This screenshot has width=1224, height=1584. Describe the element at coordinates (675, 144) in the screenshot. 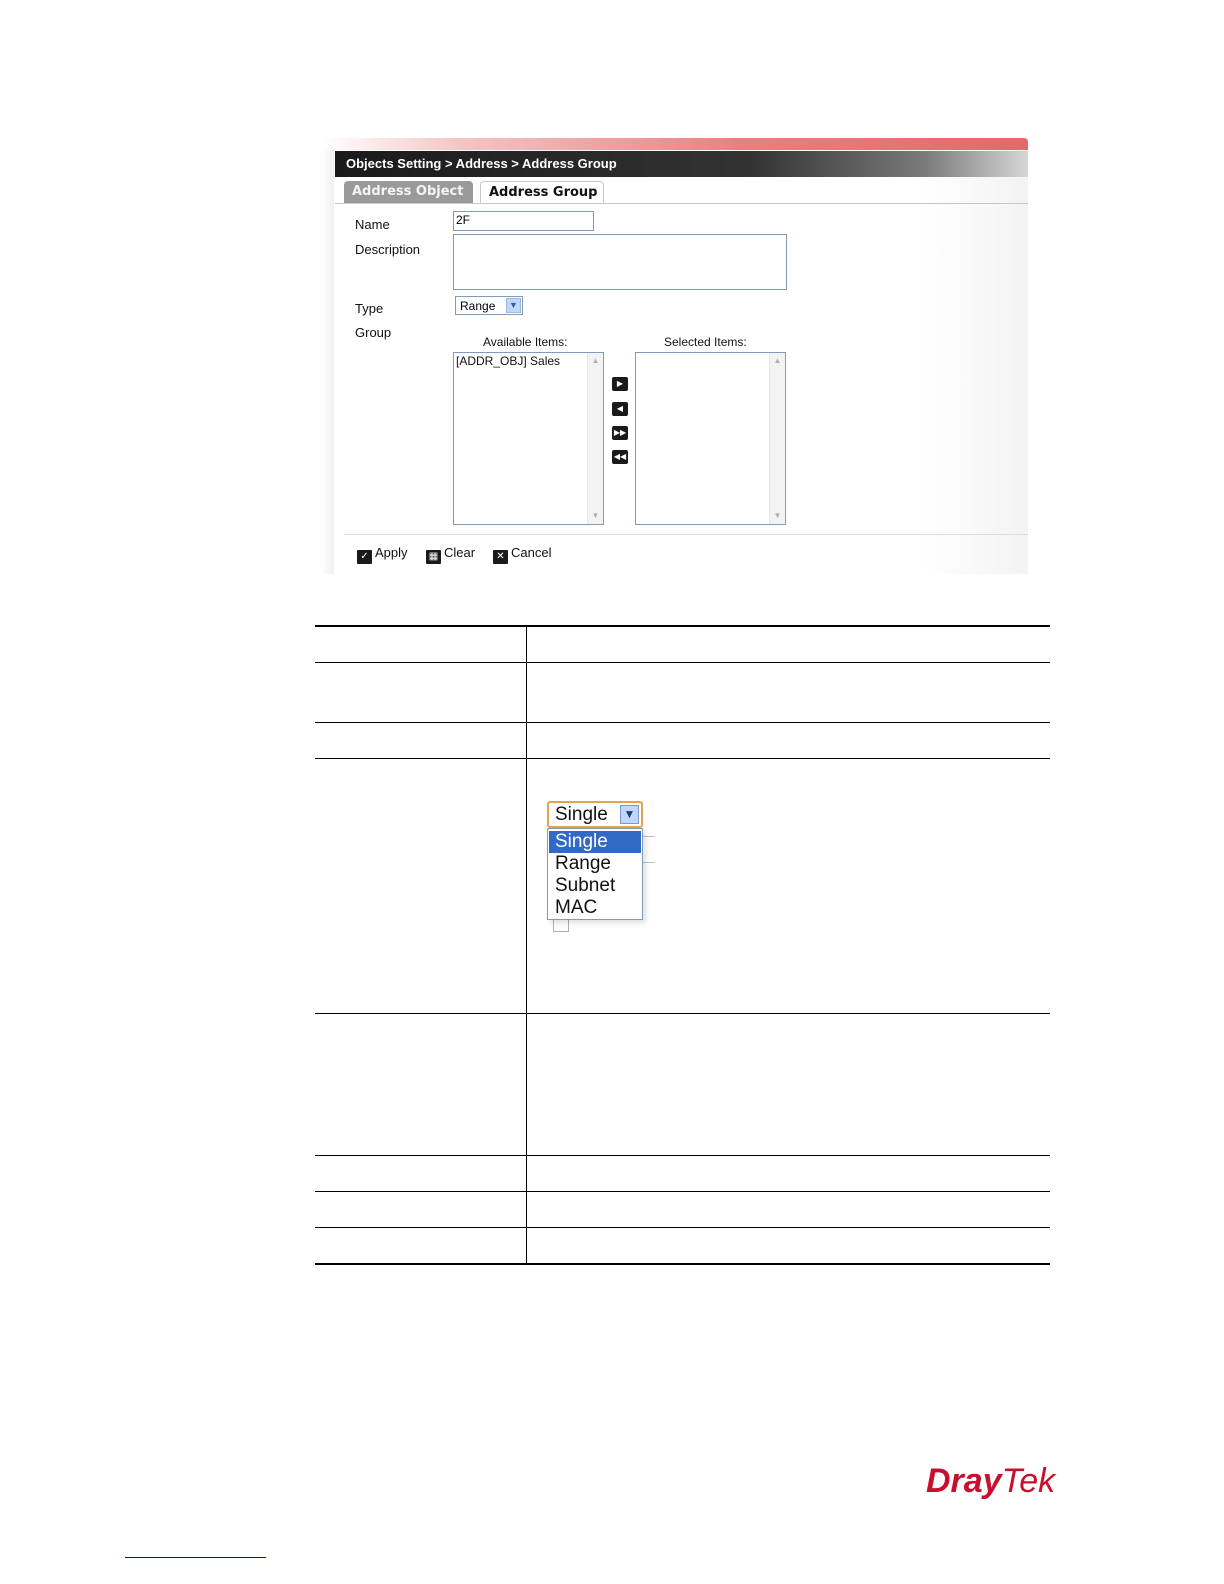

I see `window-top-edge` at that location.